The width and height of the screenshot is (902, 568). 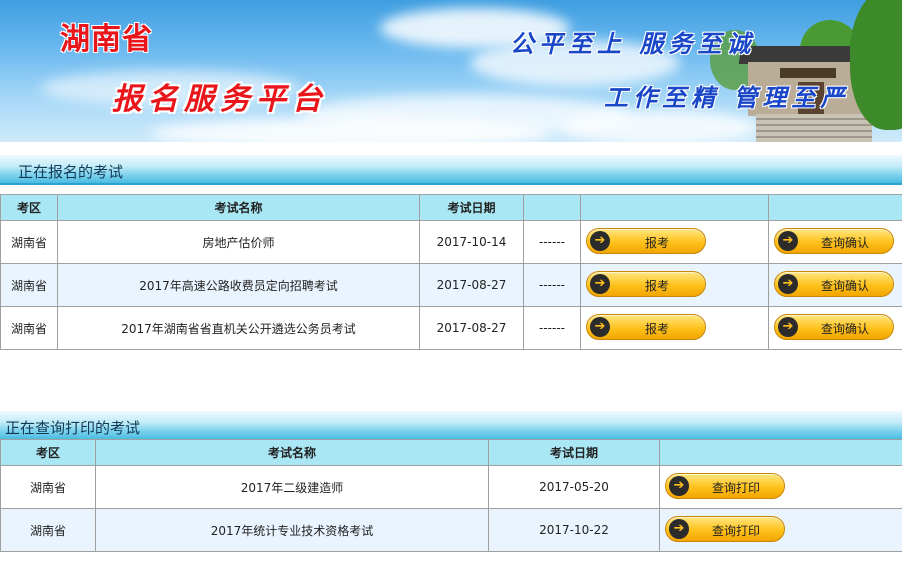 I want to click on building-stairs, so click(x=814, y=128).